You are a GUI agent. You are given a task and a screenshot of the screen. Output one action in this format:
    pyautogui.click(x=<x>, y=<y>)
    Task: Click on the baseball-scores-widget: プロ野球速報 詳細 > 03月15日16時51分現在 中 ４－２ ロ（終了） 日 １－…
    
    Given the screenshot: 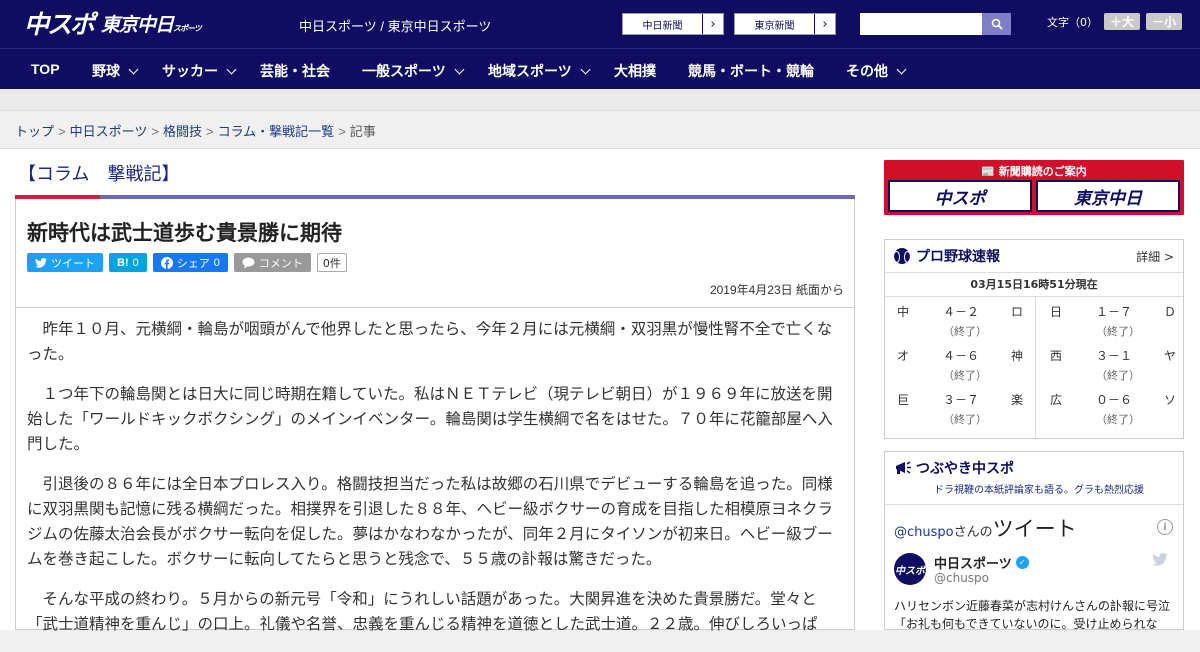 What is the action you would take?
    pyautogui.click(x=1034, y=339)
    